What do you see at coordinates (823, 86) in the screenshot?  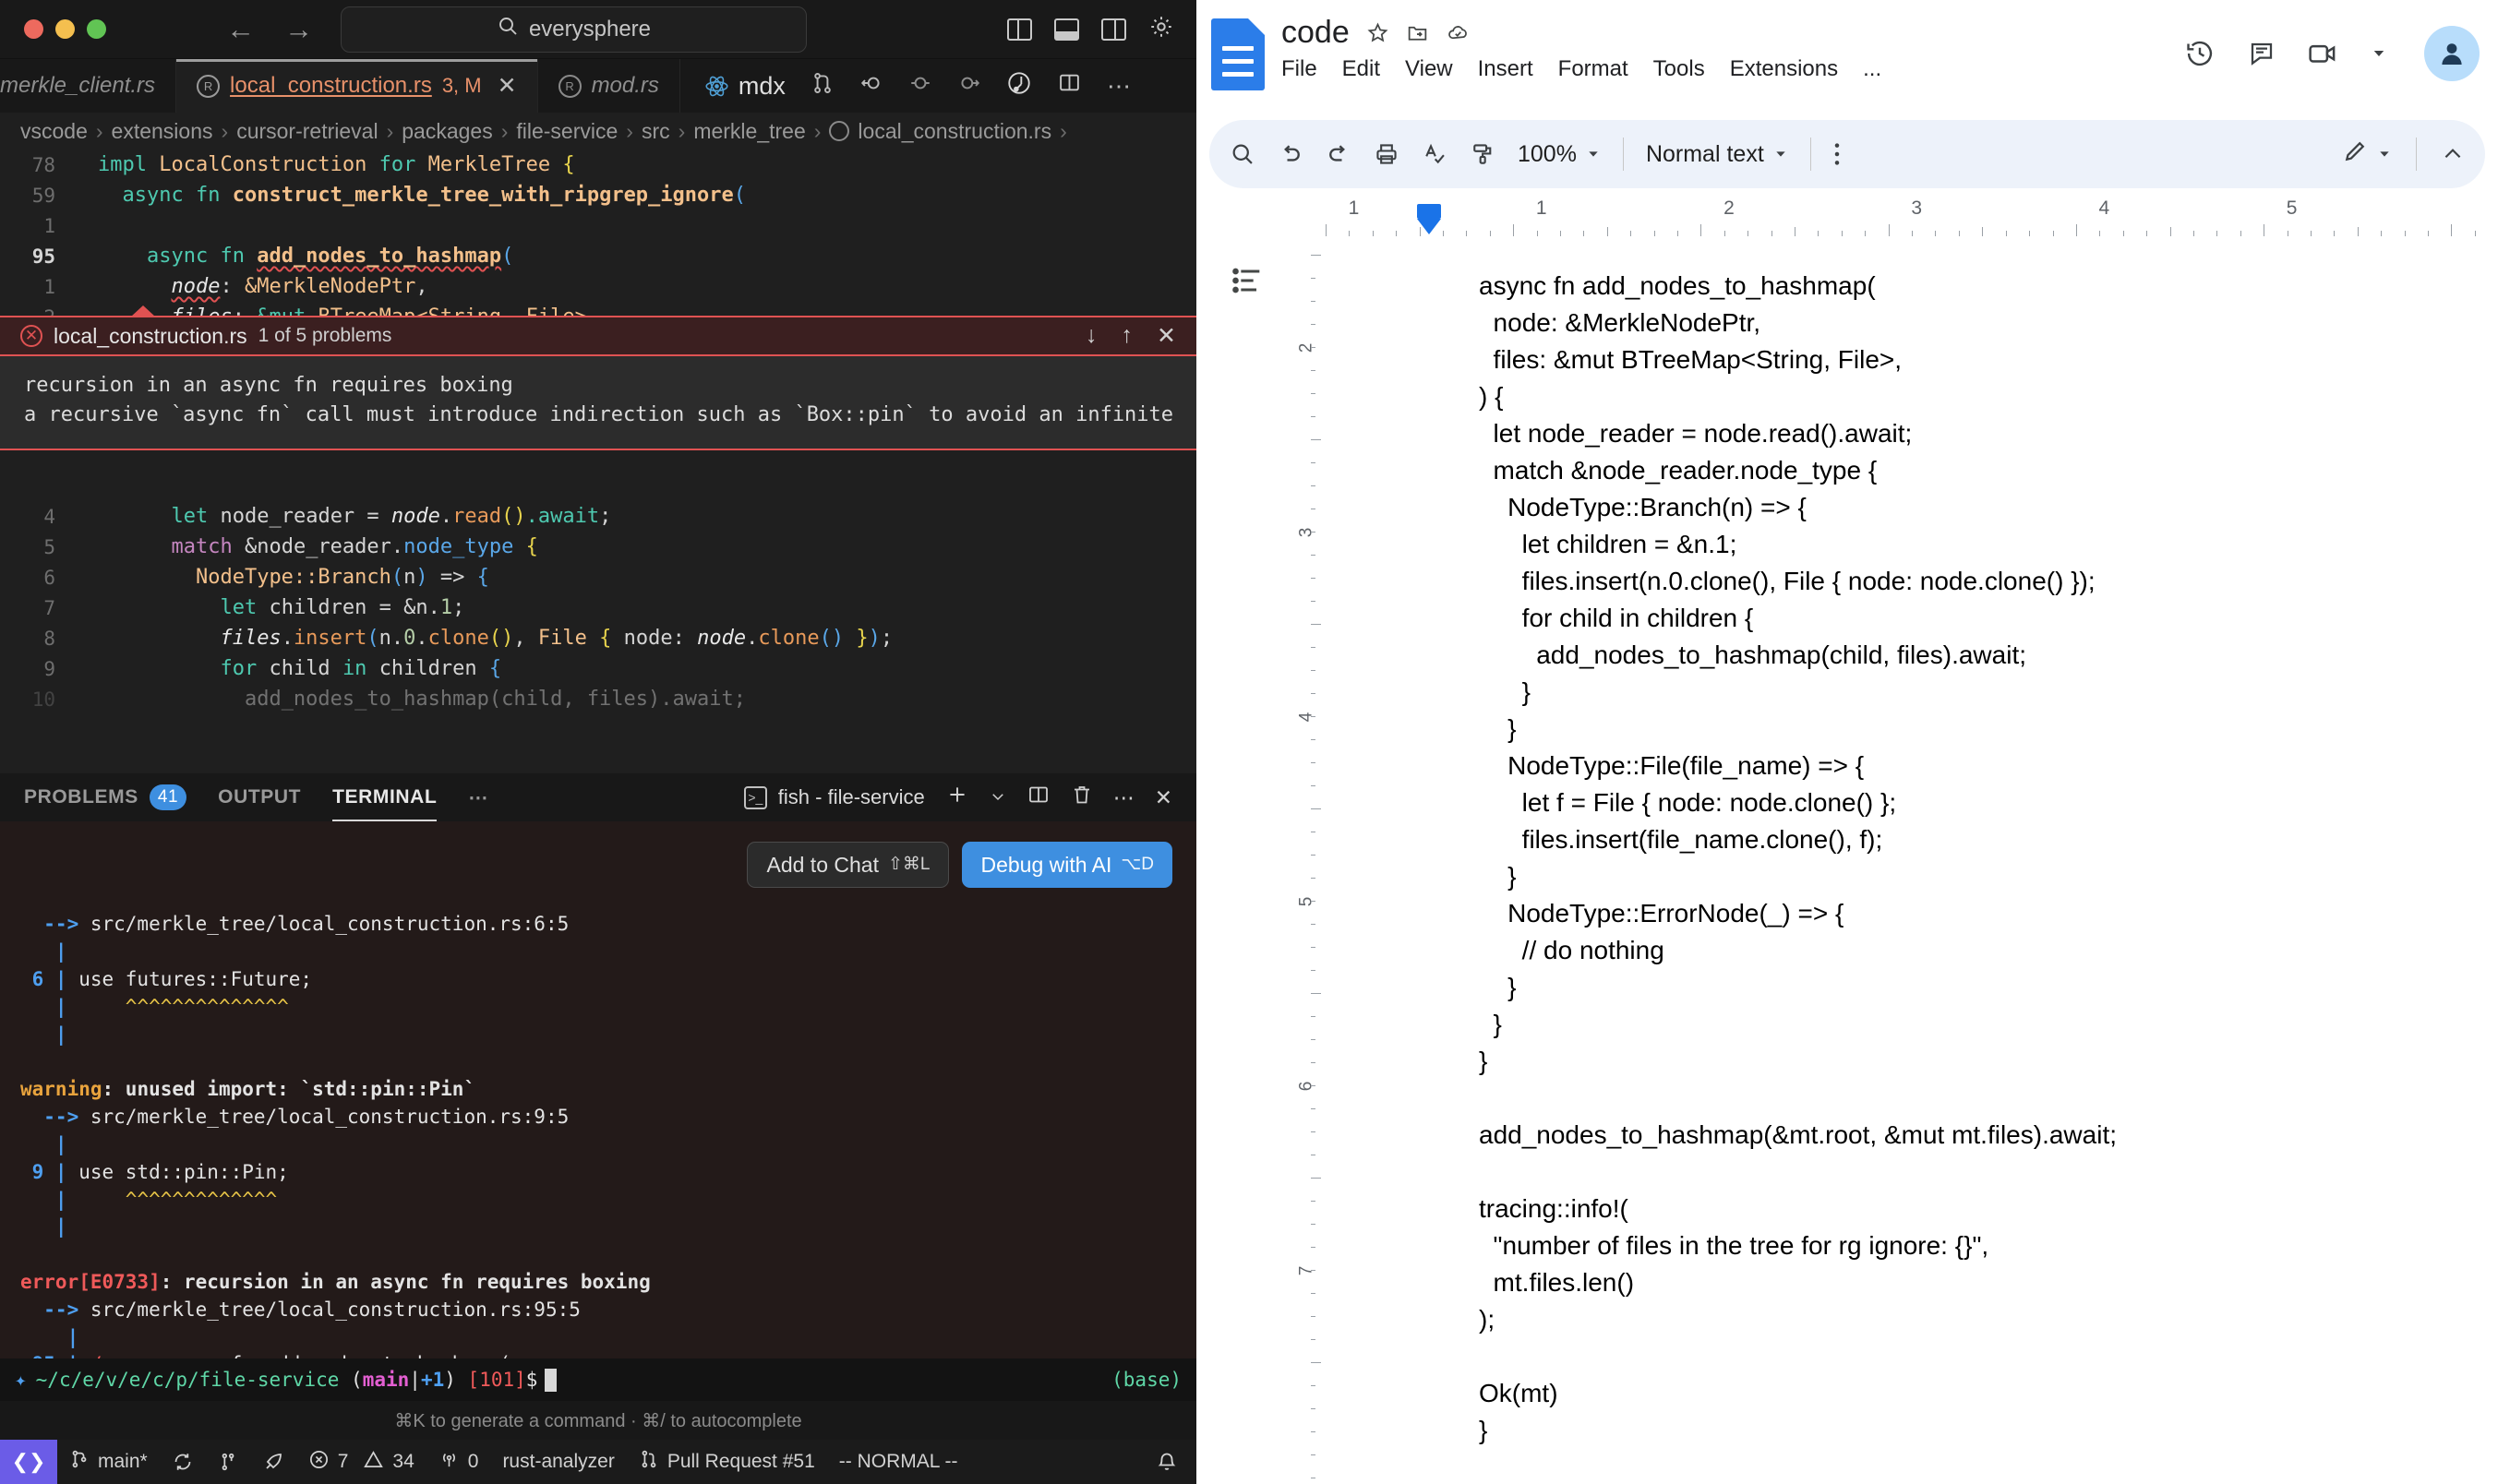 I see `source-control-branch-icon` at bounding box center [823, 86].